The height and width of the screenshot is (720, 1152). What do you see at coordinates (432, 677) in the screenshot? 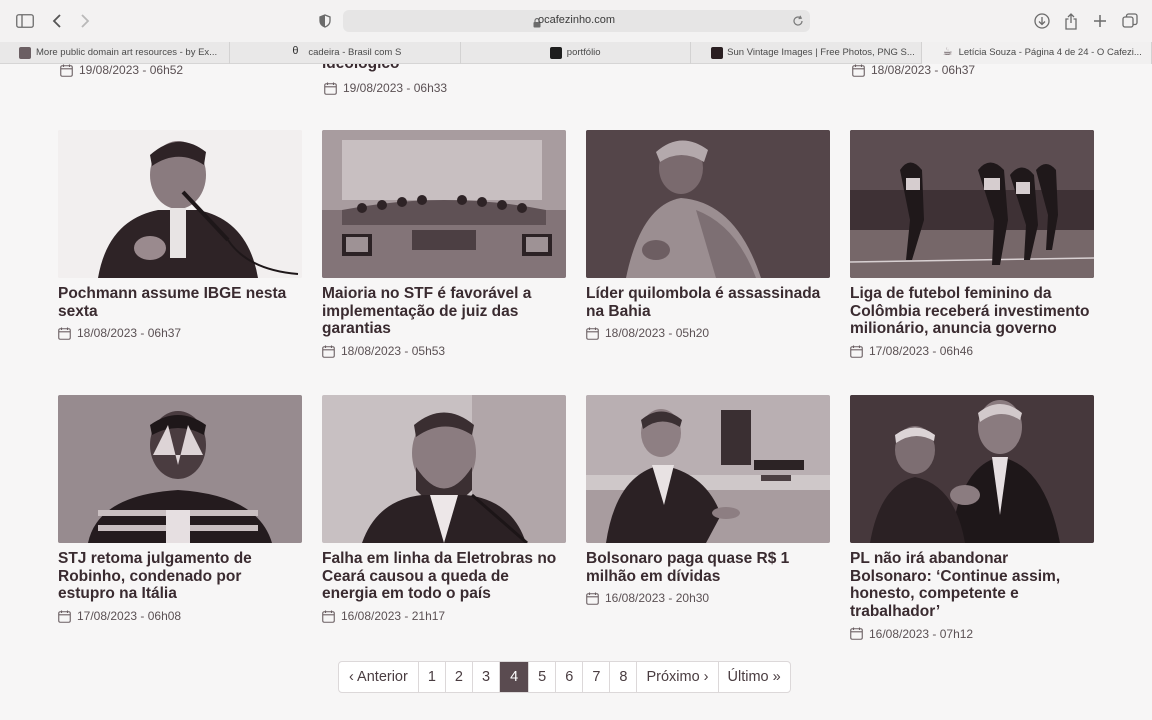
I see `pagination-page-1: 1` at bounding box center [432, 677].